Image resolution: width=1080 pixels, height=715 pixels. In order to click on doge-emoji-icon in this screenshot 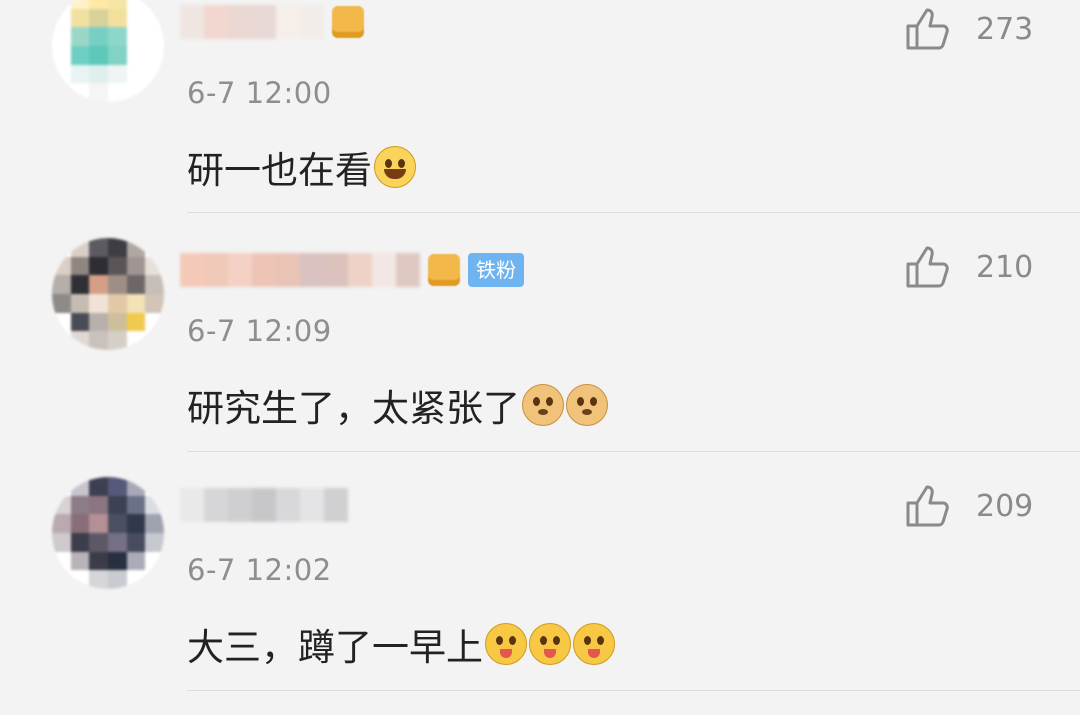, I will do `click(587, 405)`.